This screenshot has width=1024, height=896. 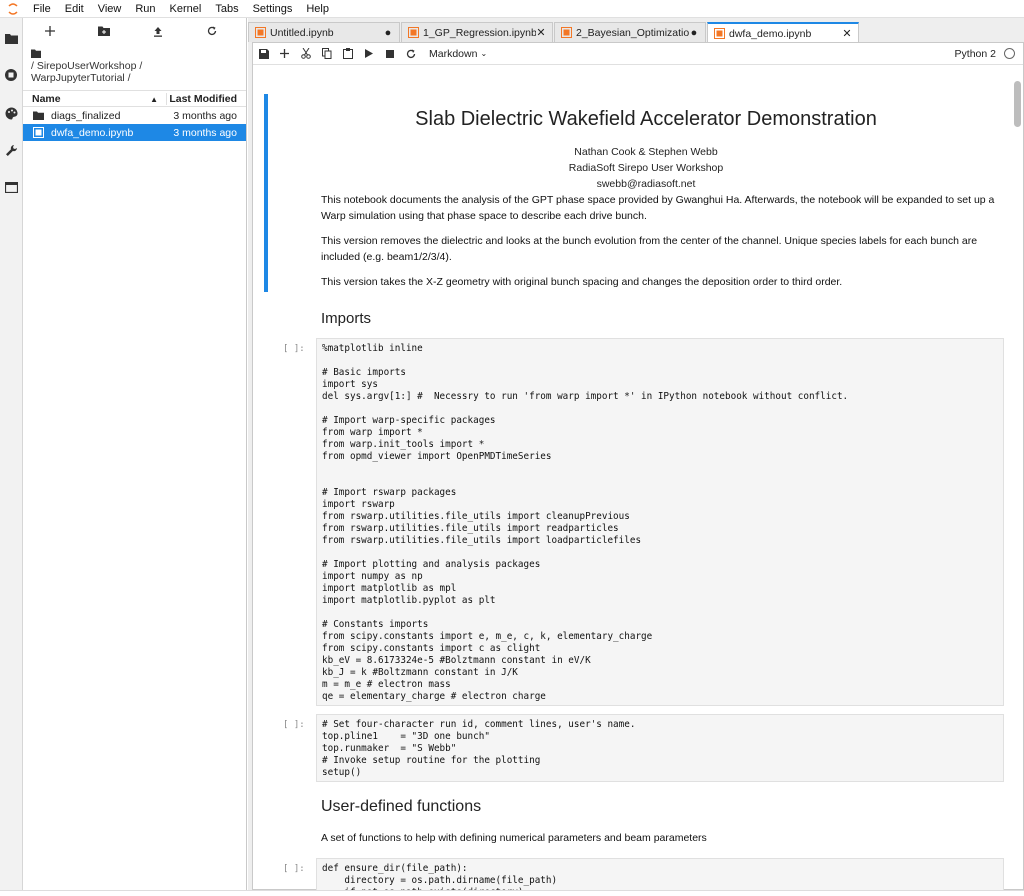 I want to click on cell-type-value: Markdown, so click(x=453, y=53).